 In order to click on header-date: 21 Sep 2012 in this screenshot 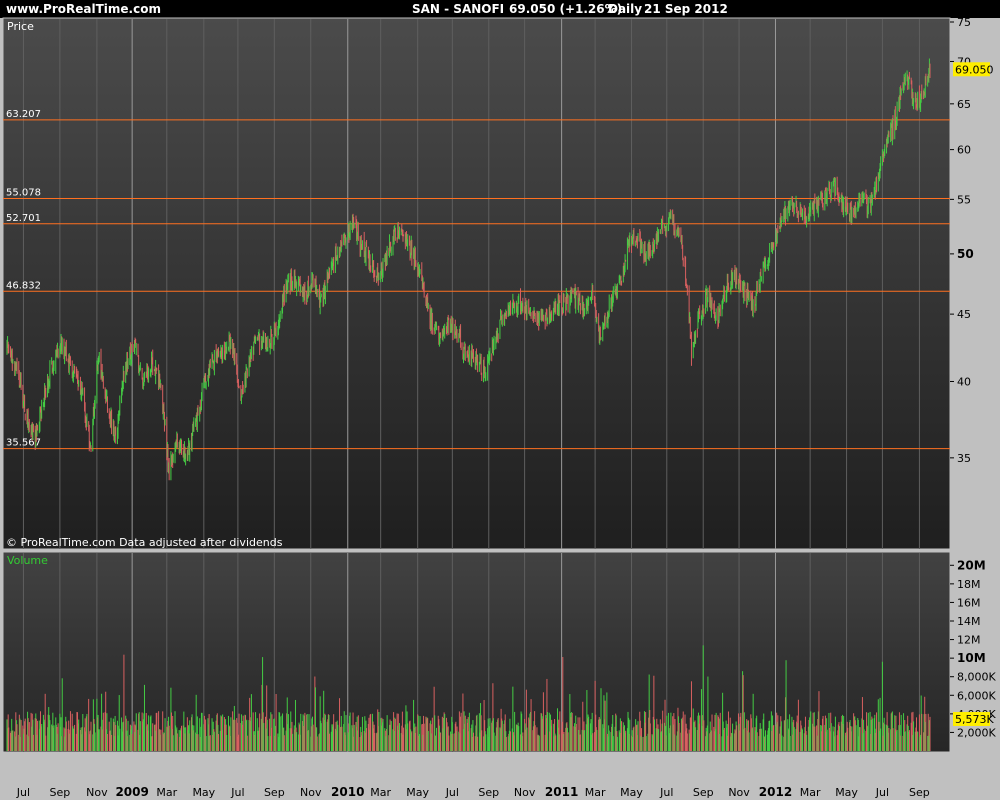, I will do `click(686, 9)`.